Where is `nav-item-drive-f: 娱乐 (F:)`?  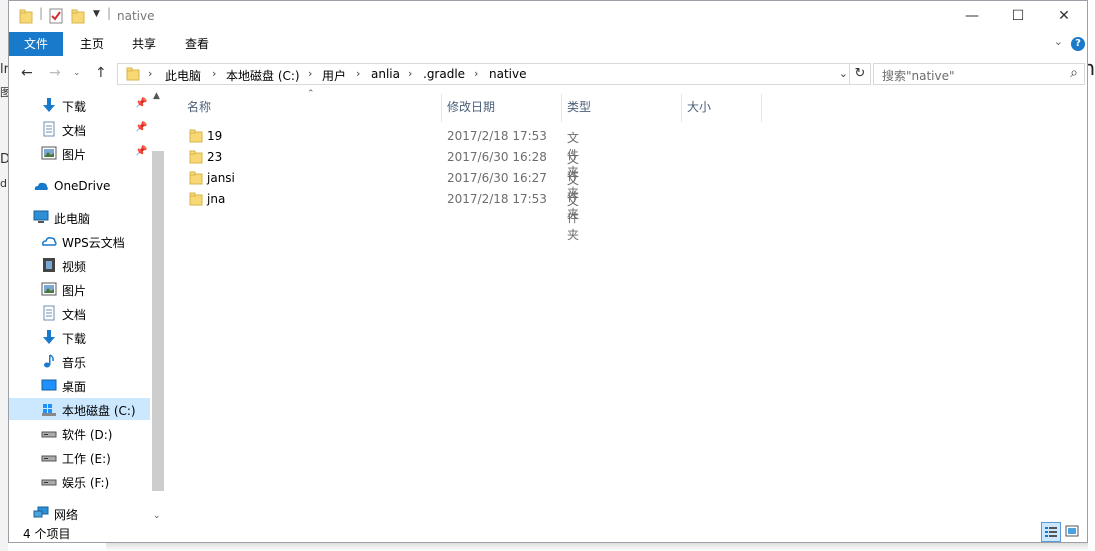 nav-item-drive-f: 娱乐 (F:) is located at coordinates (79, 481).